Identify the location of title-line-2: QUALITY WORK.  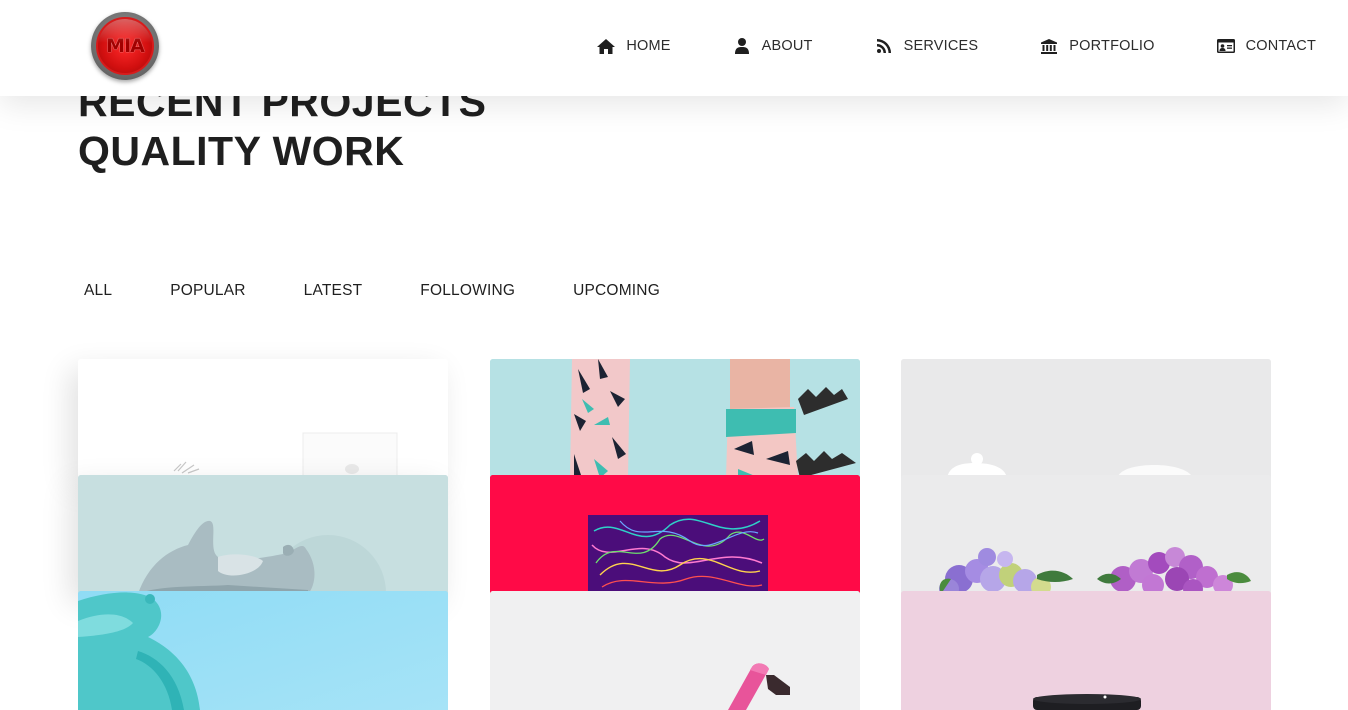
(241, 151).